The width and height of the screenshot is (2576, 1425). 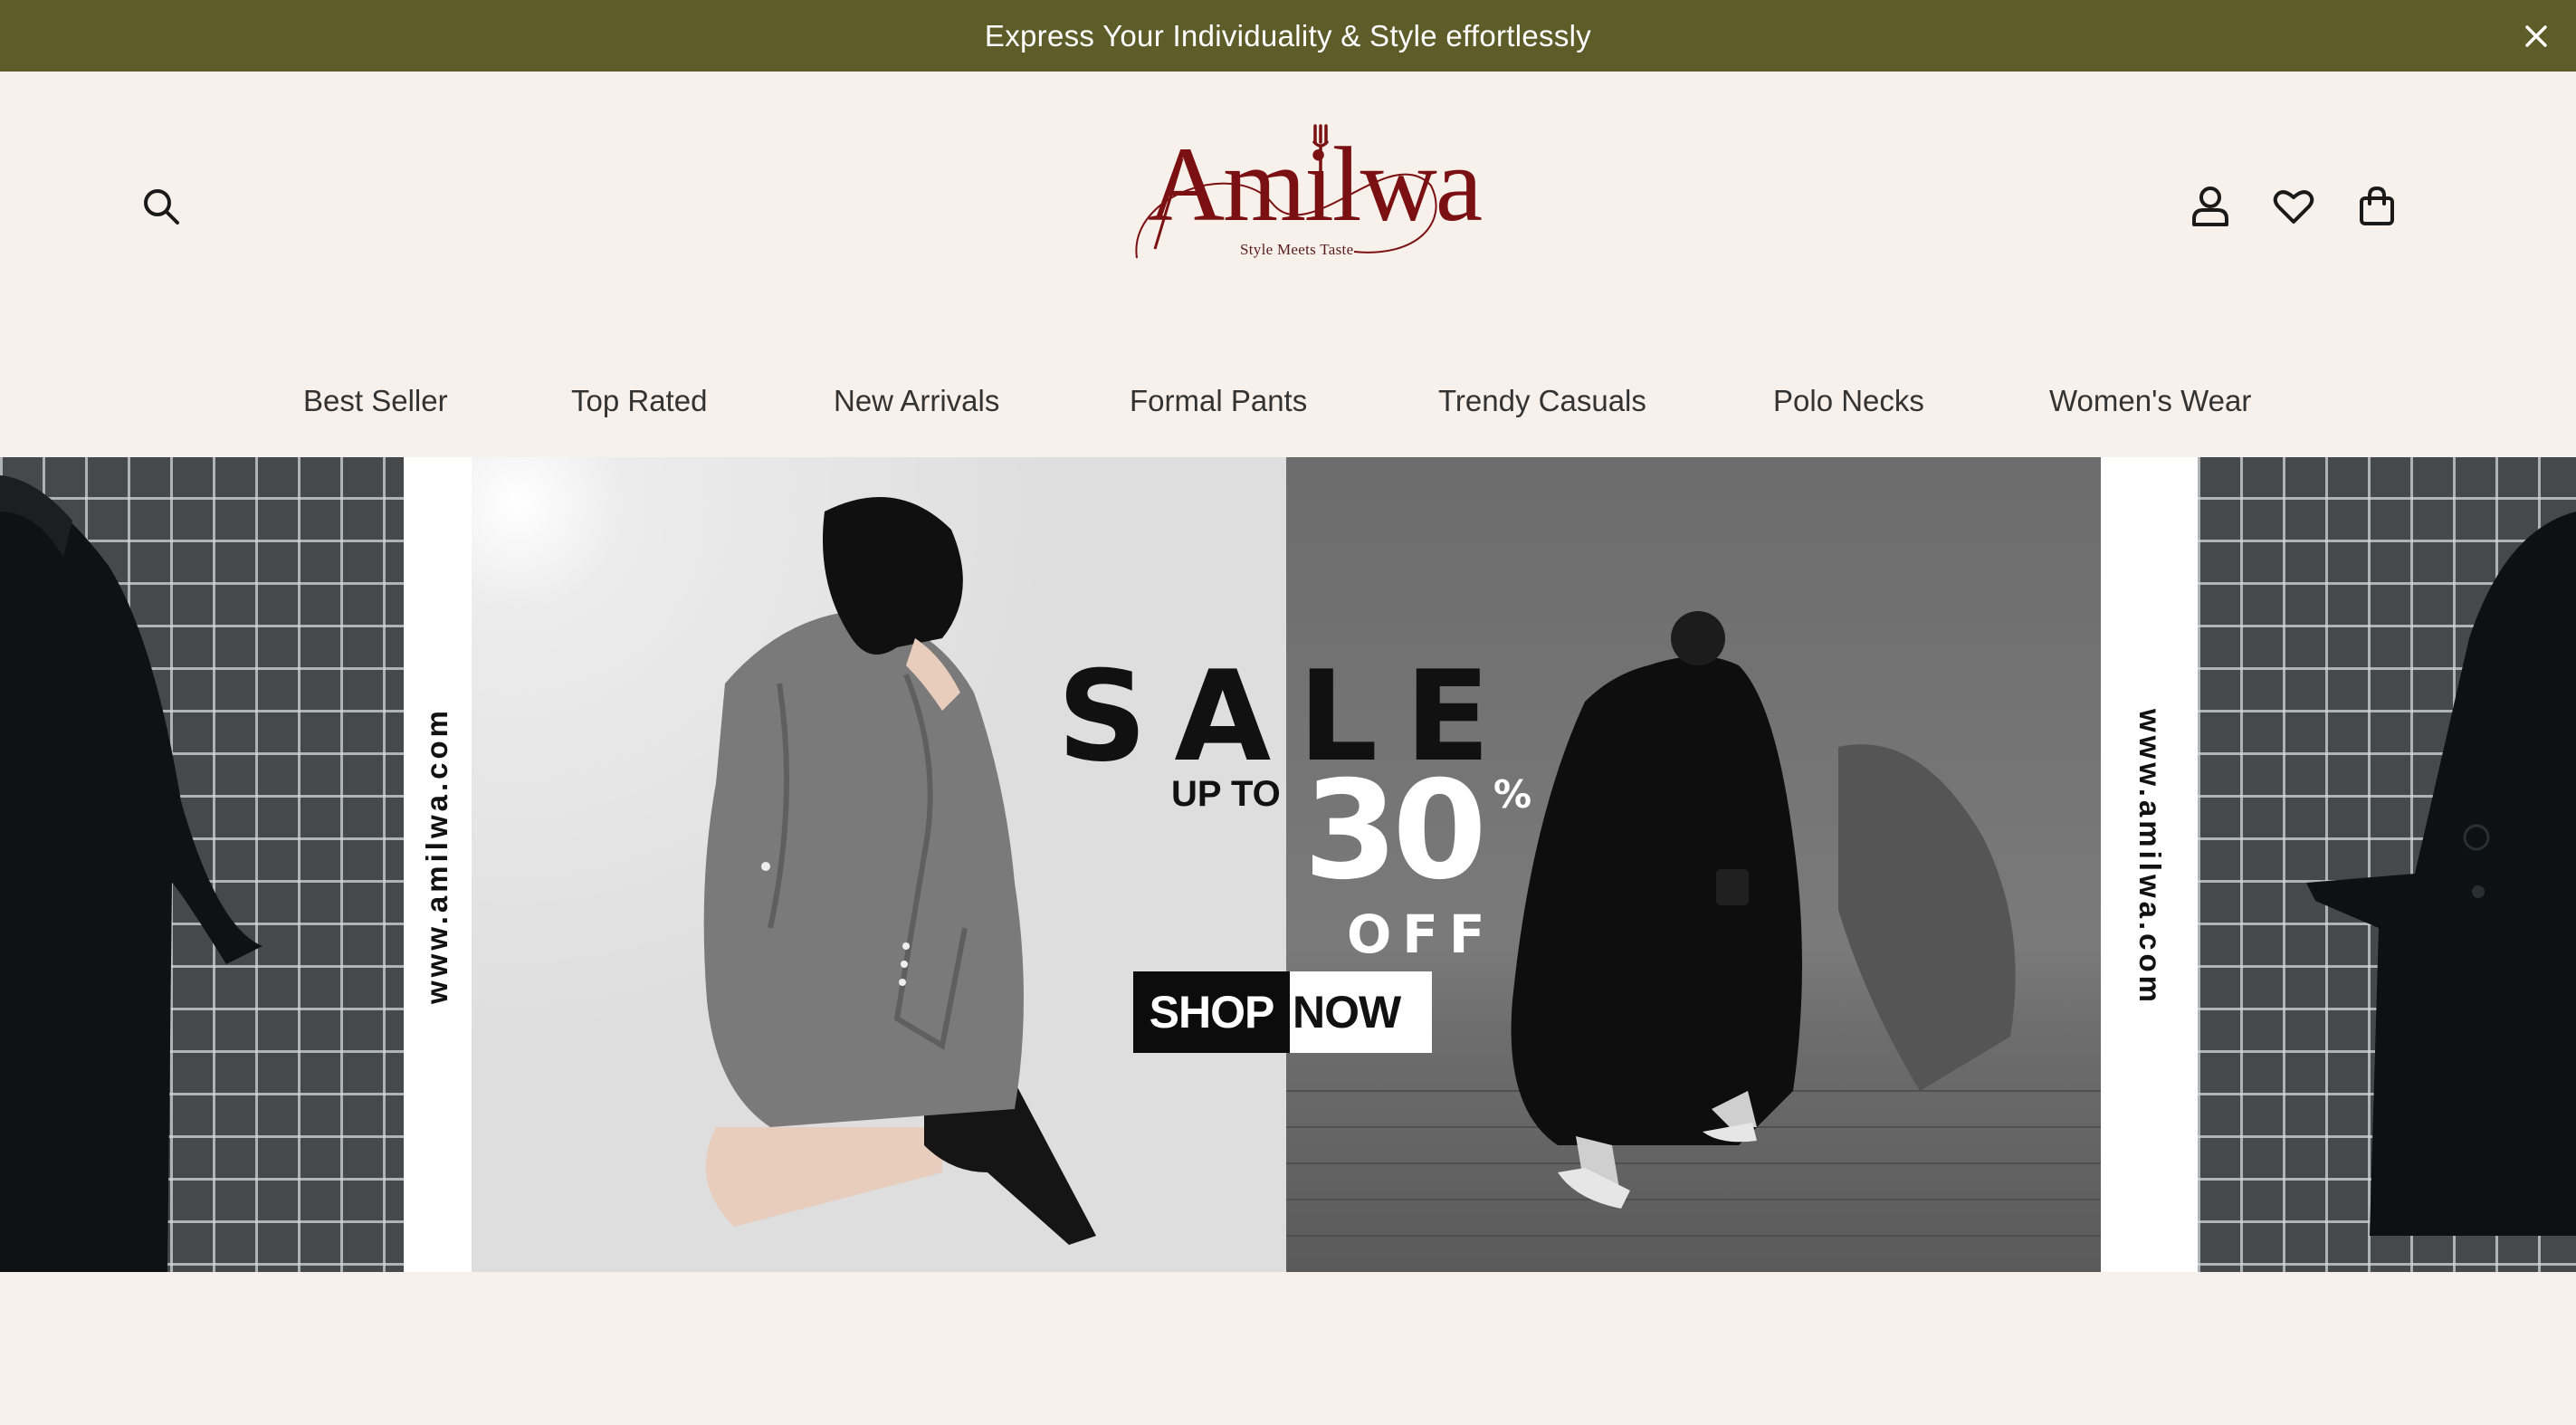 I want to click on nav-item-formal-pants: Formal Pants, so click(x=1219, y=401).